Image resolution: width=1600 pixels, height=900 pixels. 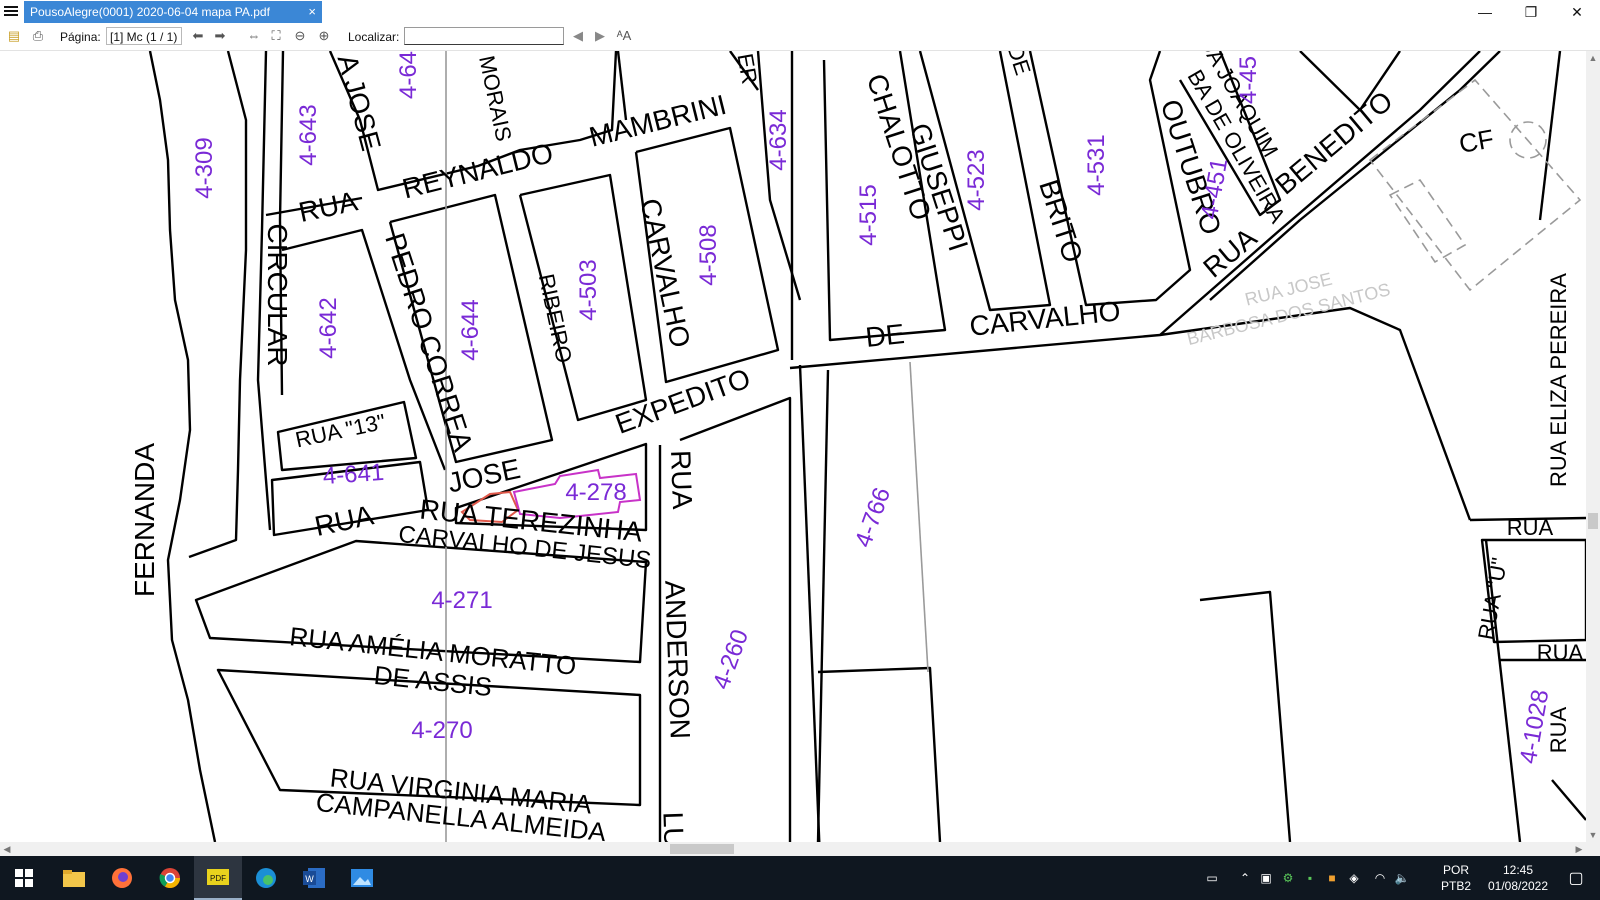 What do you see at coordinates (1288, 878) in the screenshot?
I see `settings-tray-icon: ⚙` at bounding box center [1288, 878].